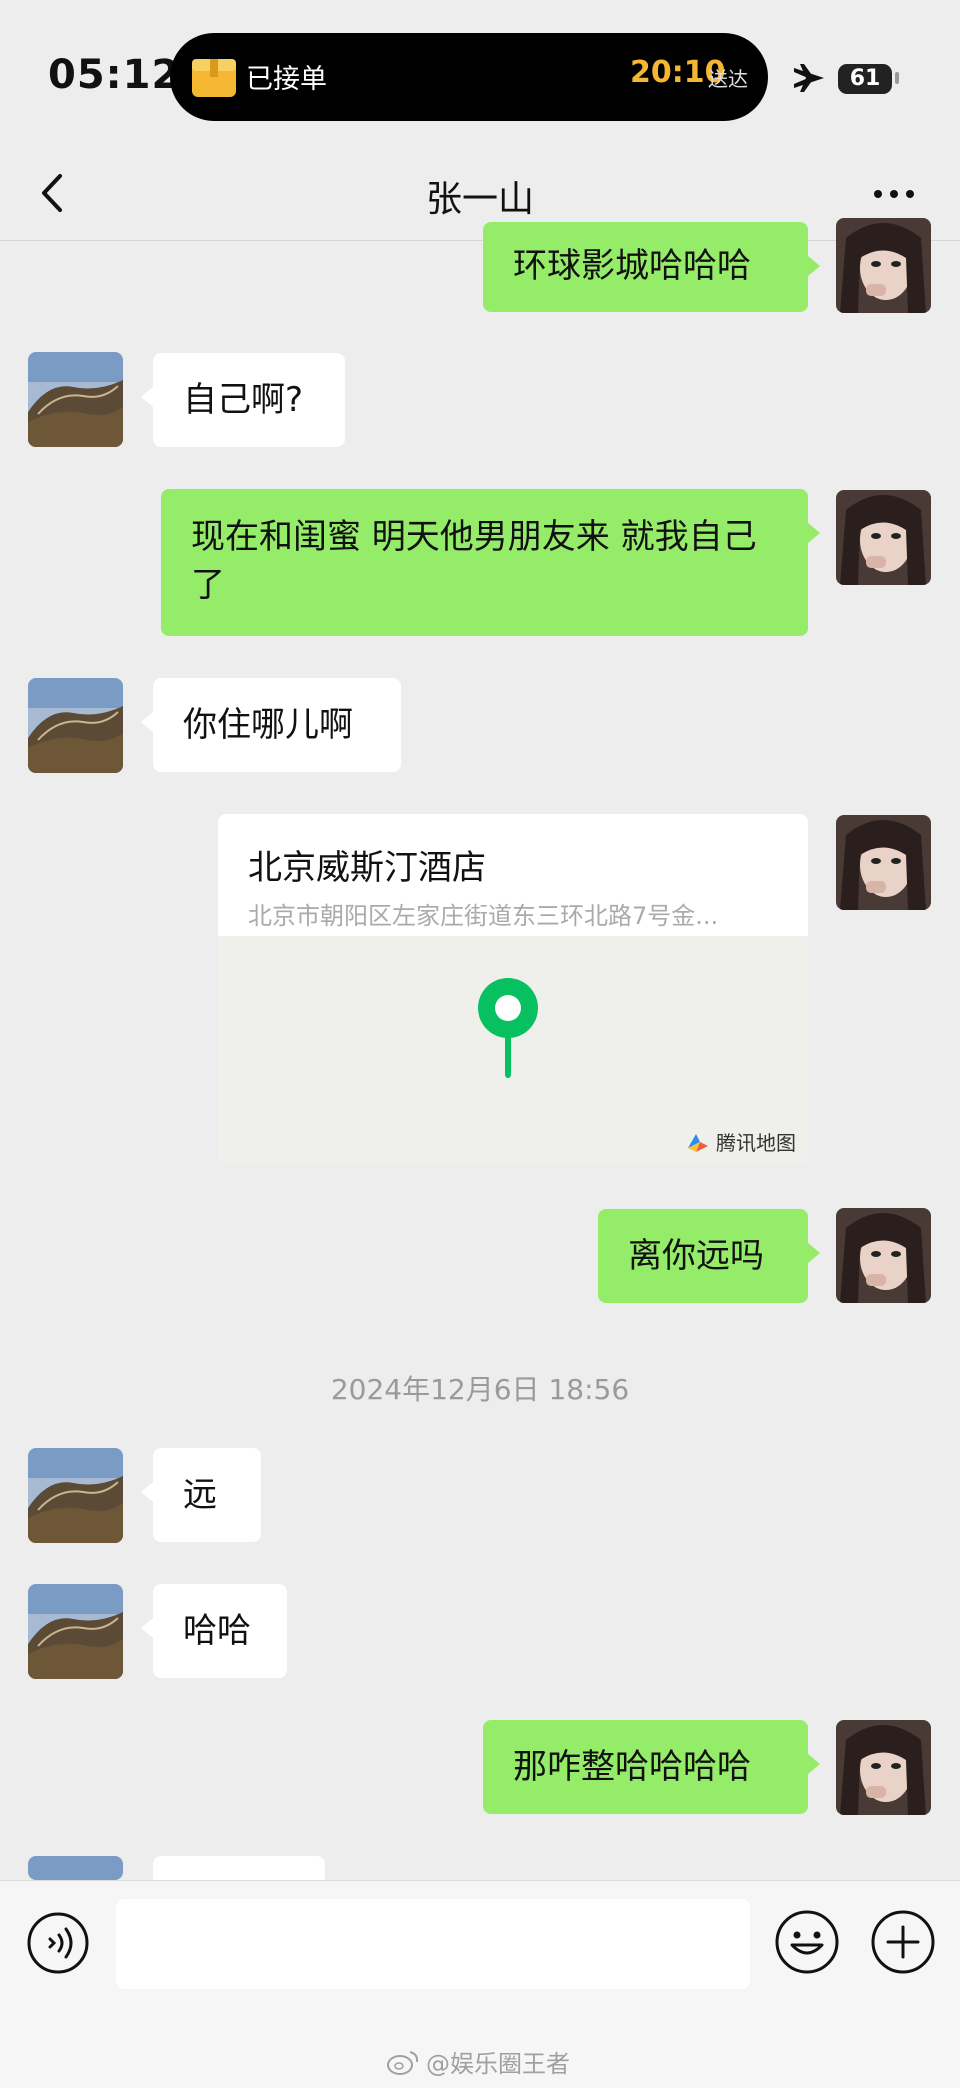 This screenshot has width=960, height=2088. What do you see at coordinates (807, 1942) in the screenshot?
I see `emoji-icon` at bounding box center [807, 1942].